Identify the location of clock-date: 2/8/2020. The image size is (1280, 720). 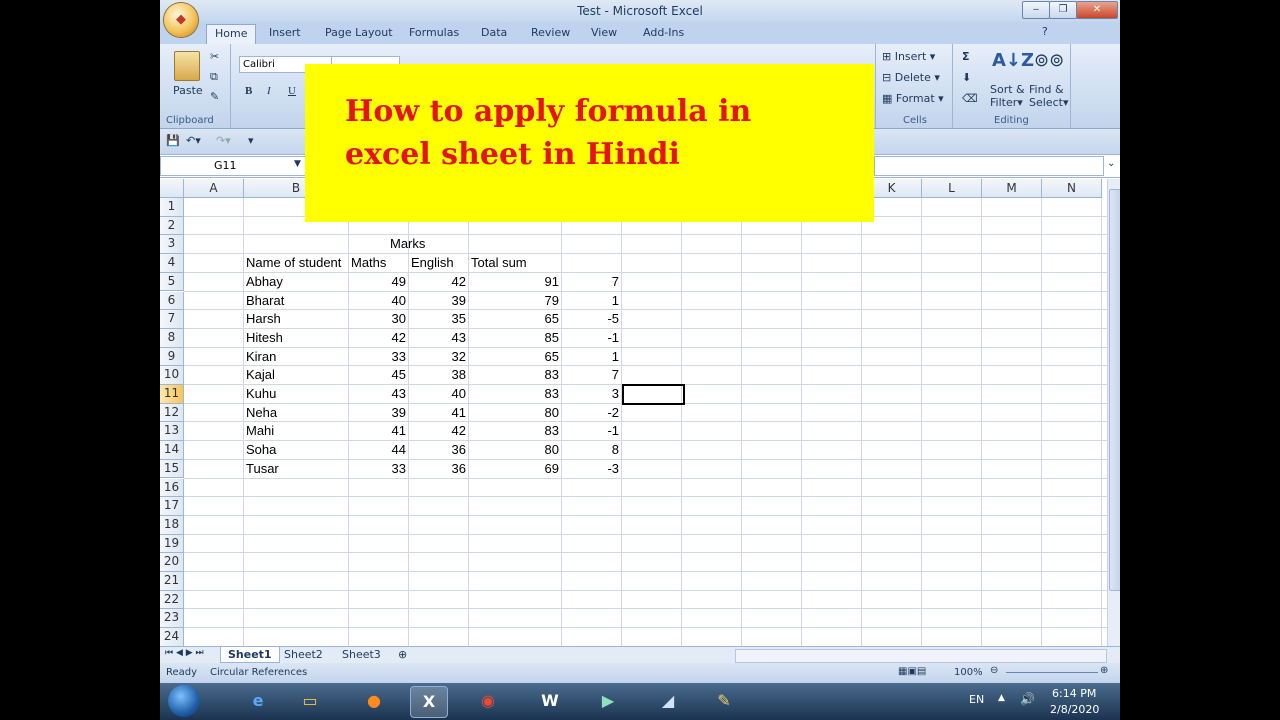
(1074, 709).